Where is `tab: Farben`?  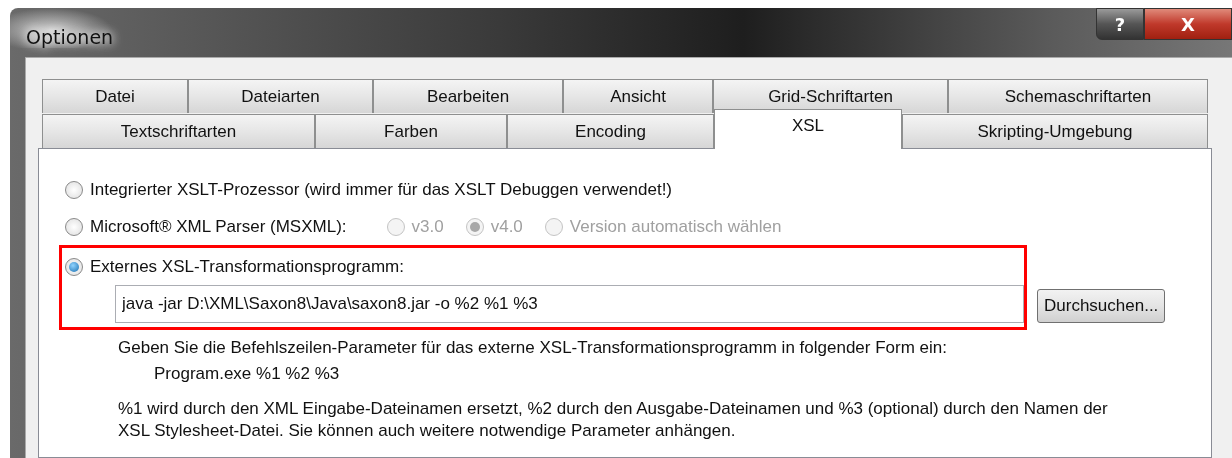
tab: Farben is located at coordinates (411, 131).